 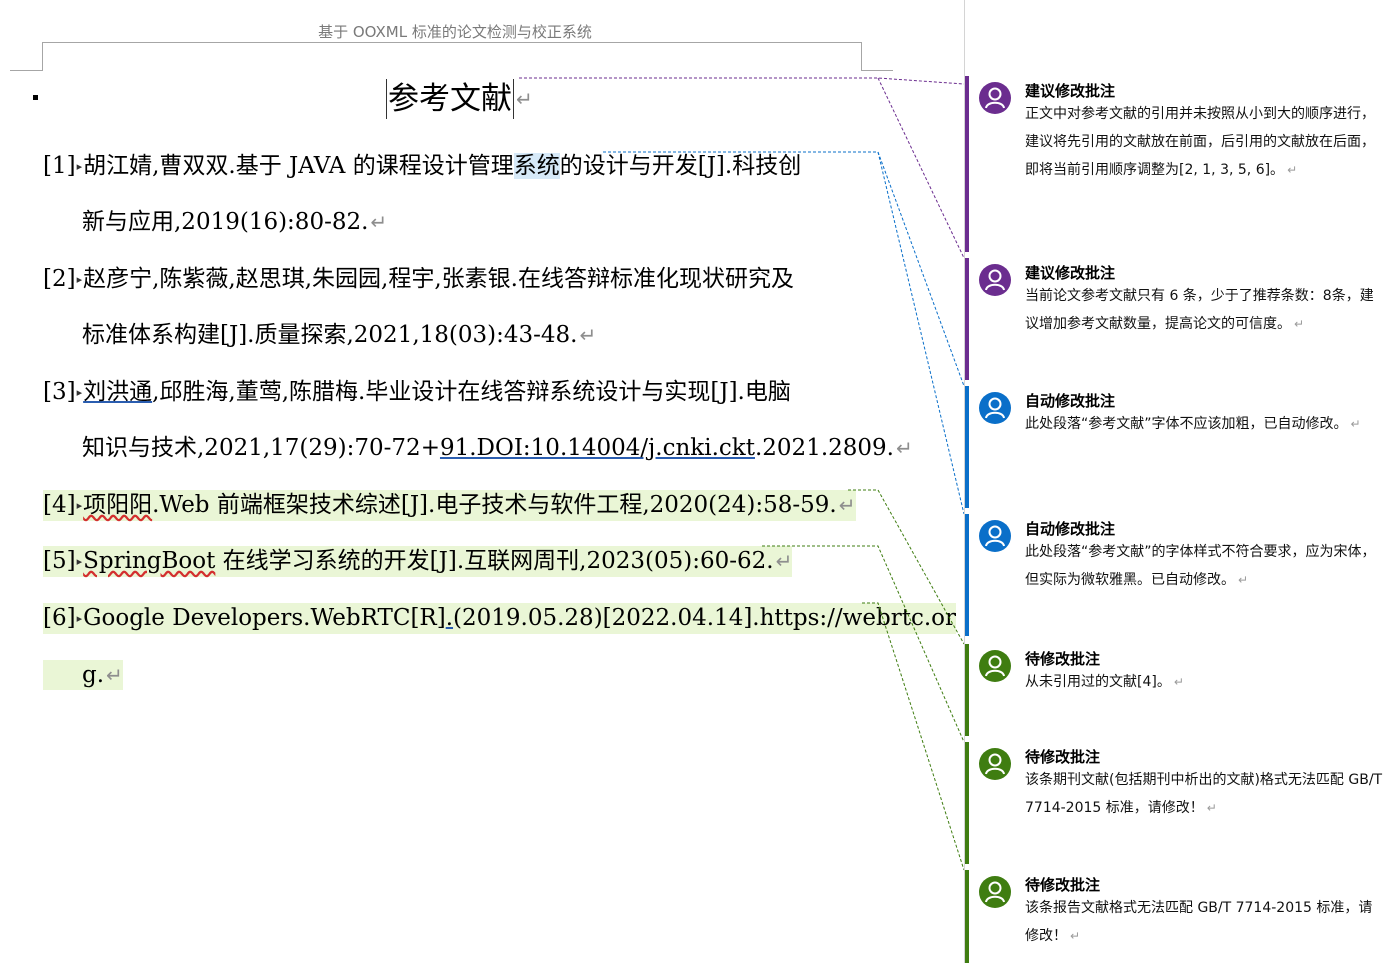 I want to click on reference-6-line-2: g. ↵, so click(x=83, y=675).